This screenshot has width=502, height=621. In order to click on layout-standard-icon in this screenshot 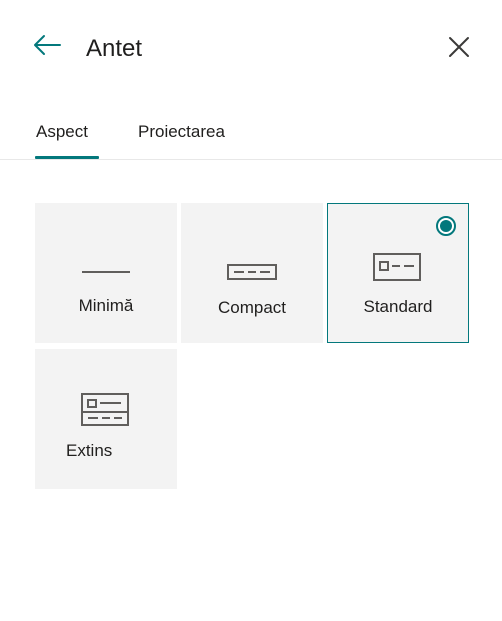, I will do `click(397, 267)`.